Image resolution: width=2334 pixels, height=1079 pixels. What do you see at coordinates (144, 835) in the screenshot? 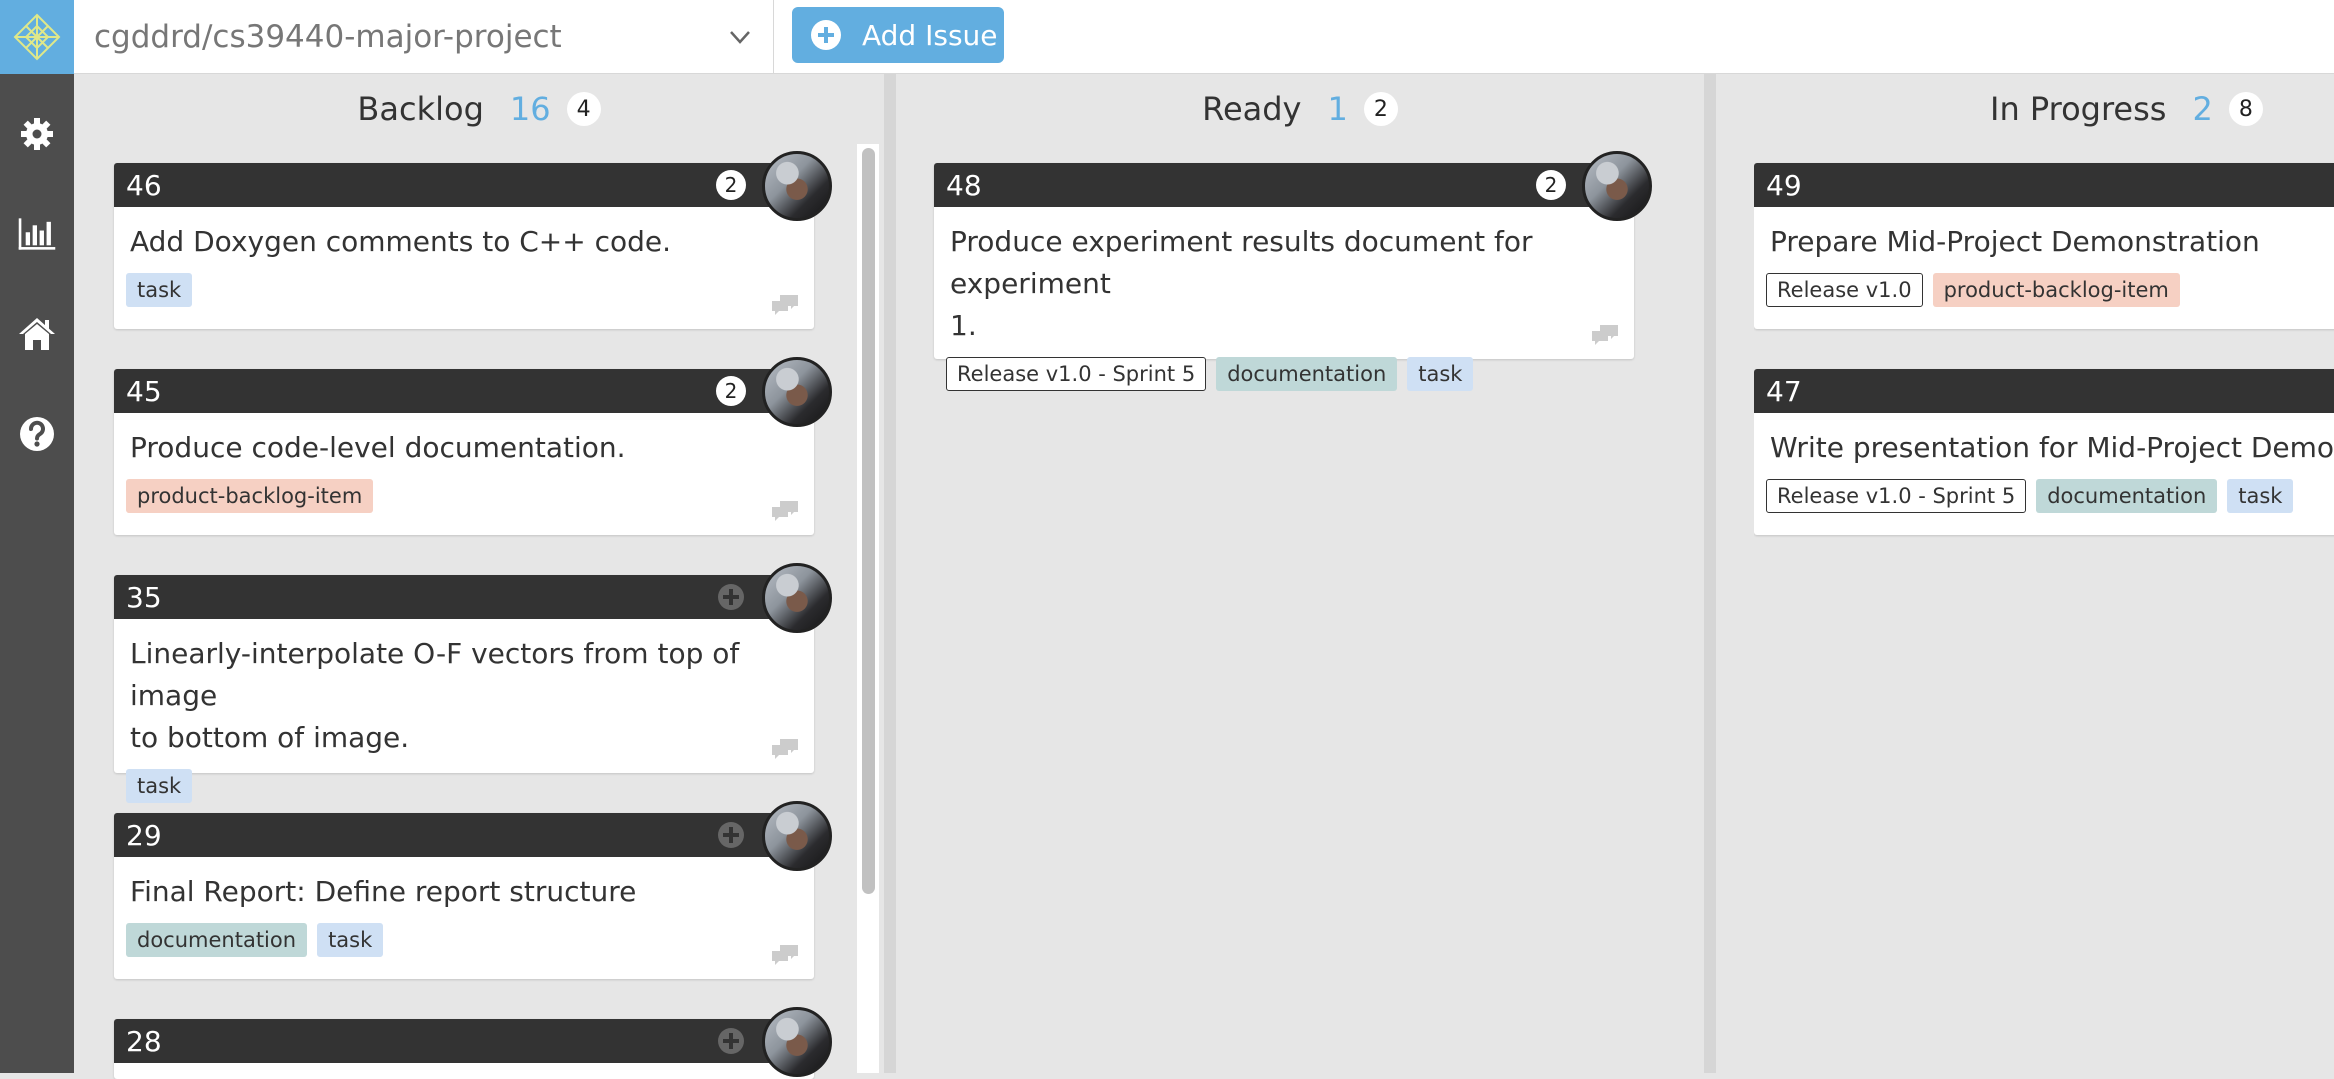
I see `issue-number: 29` at bounding box center [144, 835].